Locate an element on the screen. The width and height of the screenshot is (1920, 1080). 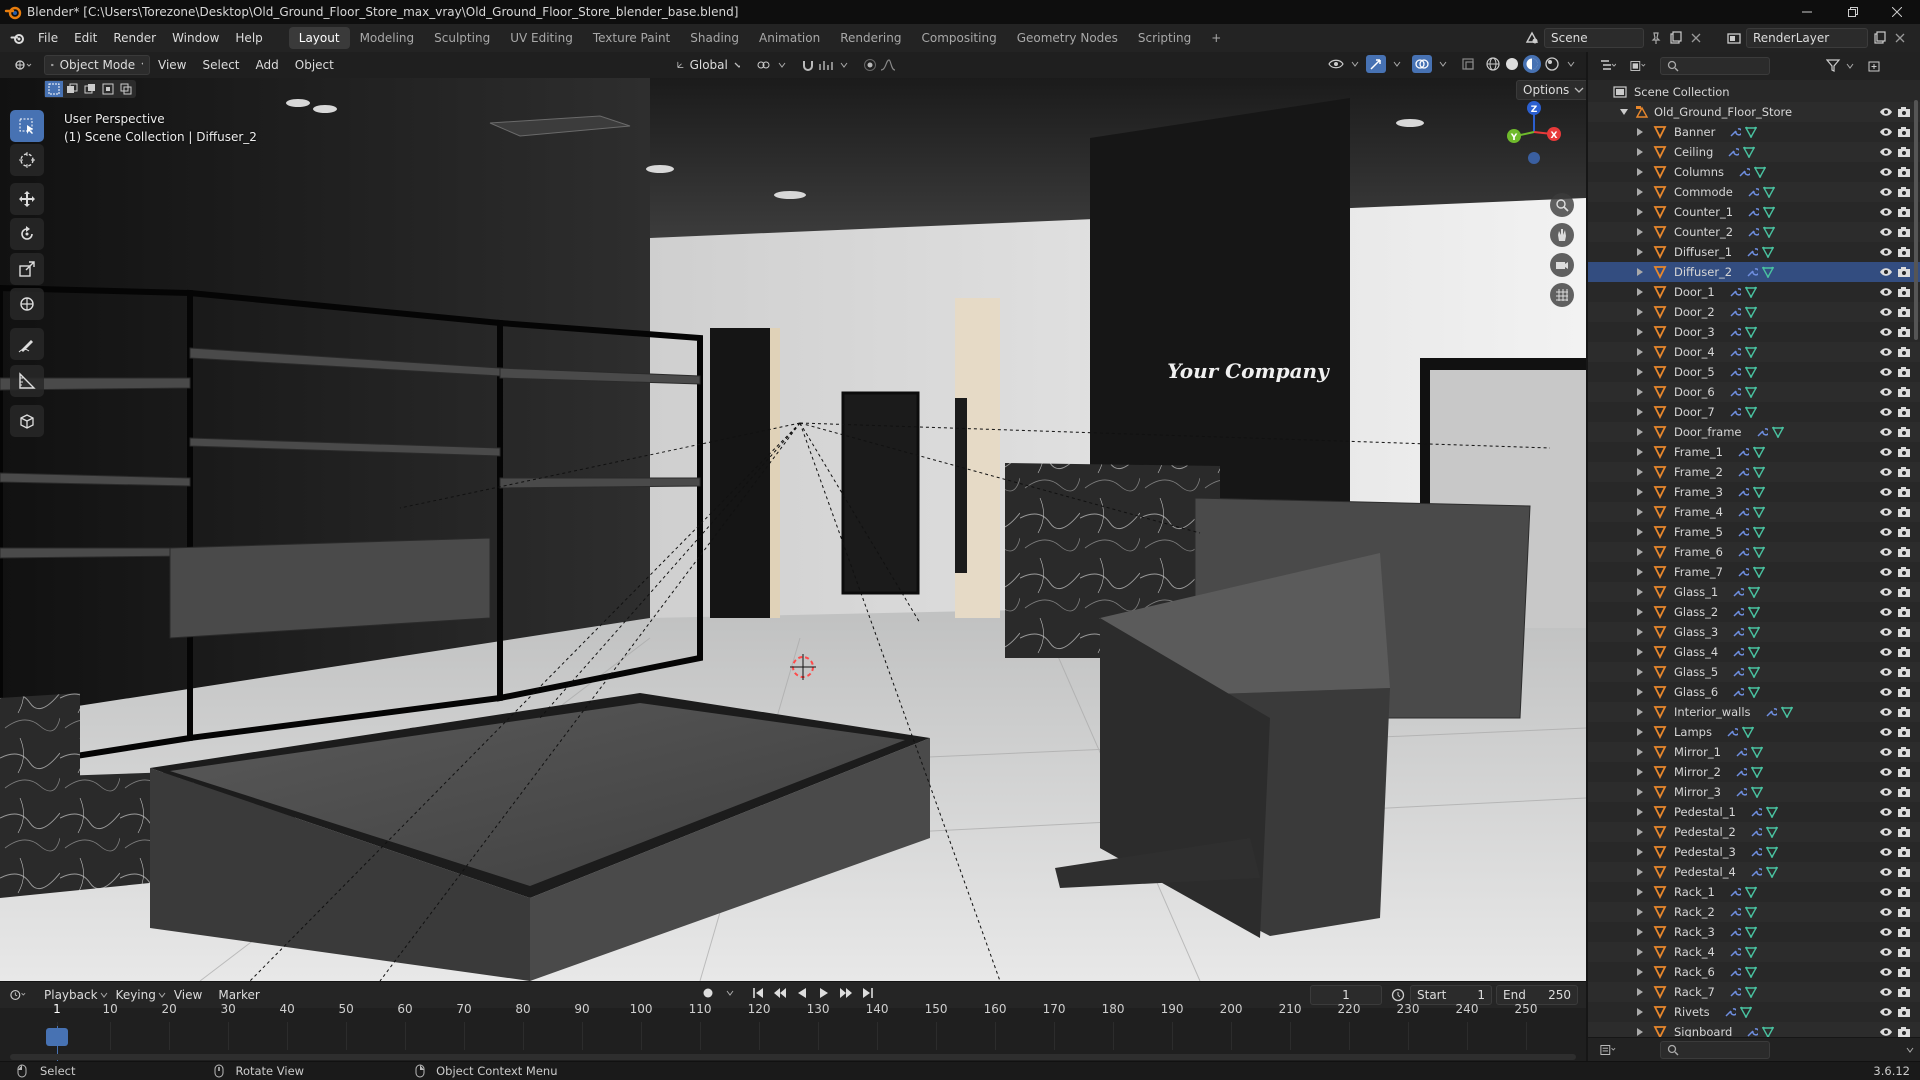
outliner-item: Frame_3 is located at coordinates (1754, 492).